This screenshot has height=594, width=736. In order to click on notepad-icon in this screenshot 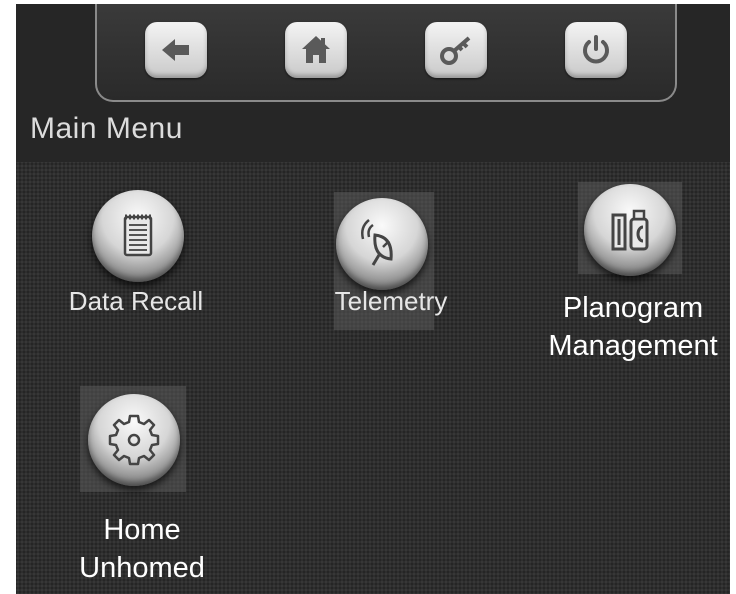, I will do `click(138, 235)`.